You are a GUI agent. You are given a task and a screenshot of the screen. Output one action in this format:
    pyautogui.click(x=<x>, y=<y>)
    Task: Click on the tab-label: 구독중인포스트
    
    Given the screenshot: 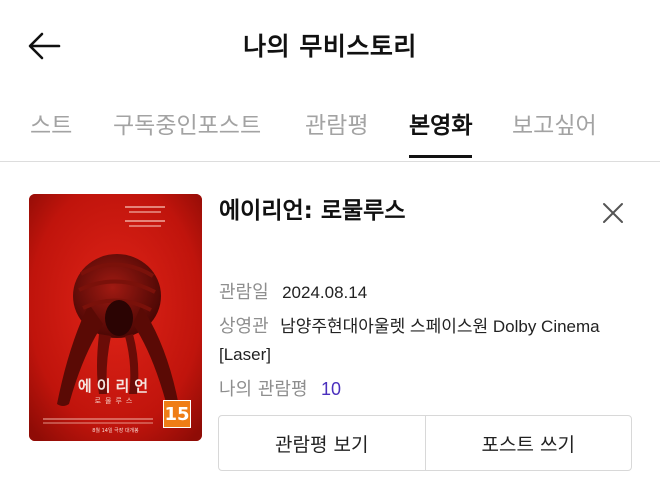 What is the action you would take?
    pyautogui.click(x=187, y=126)
    